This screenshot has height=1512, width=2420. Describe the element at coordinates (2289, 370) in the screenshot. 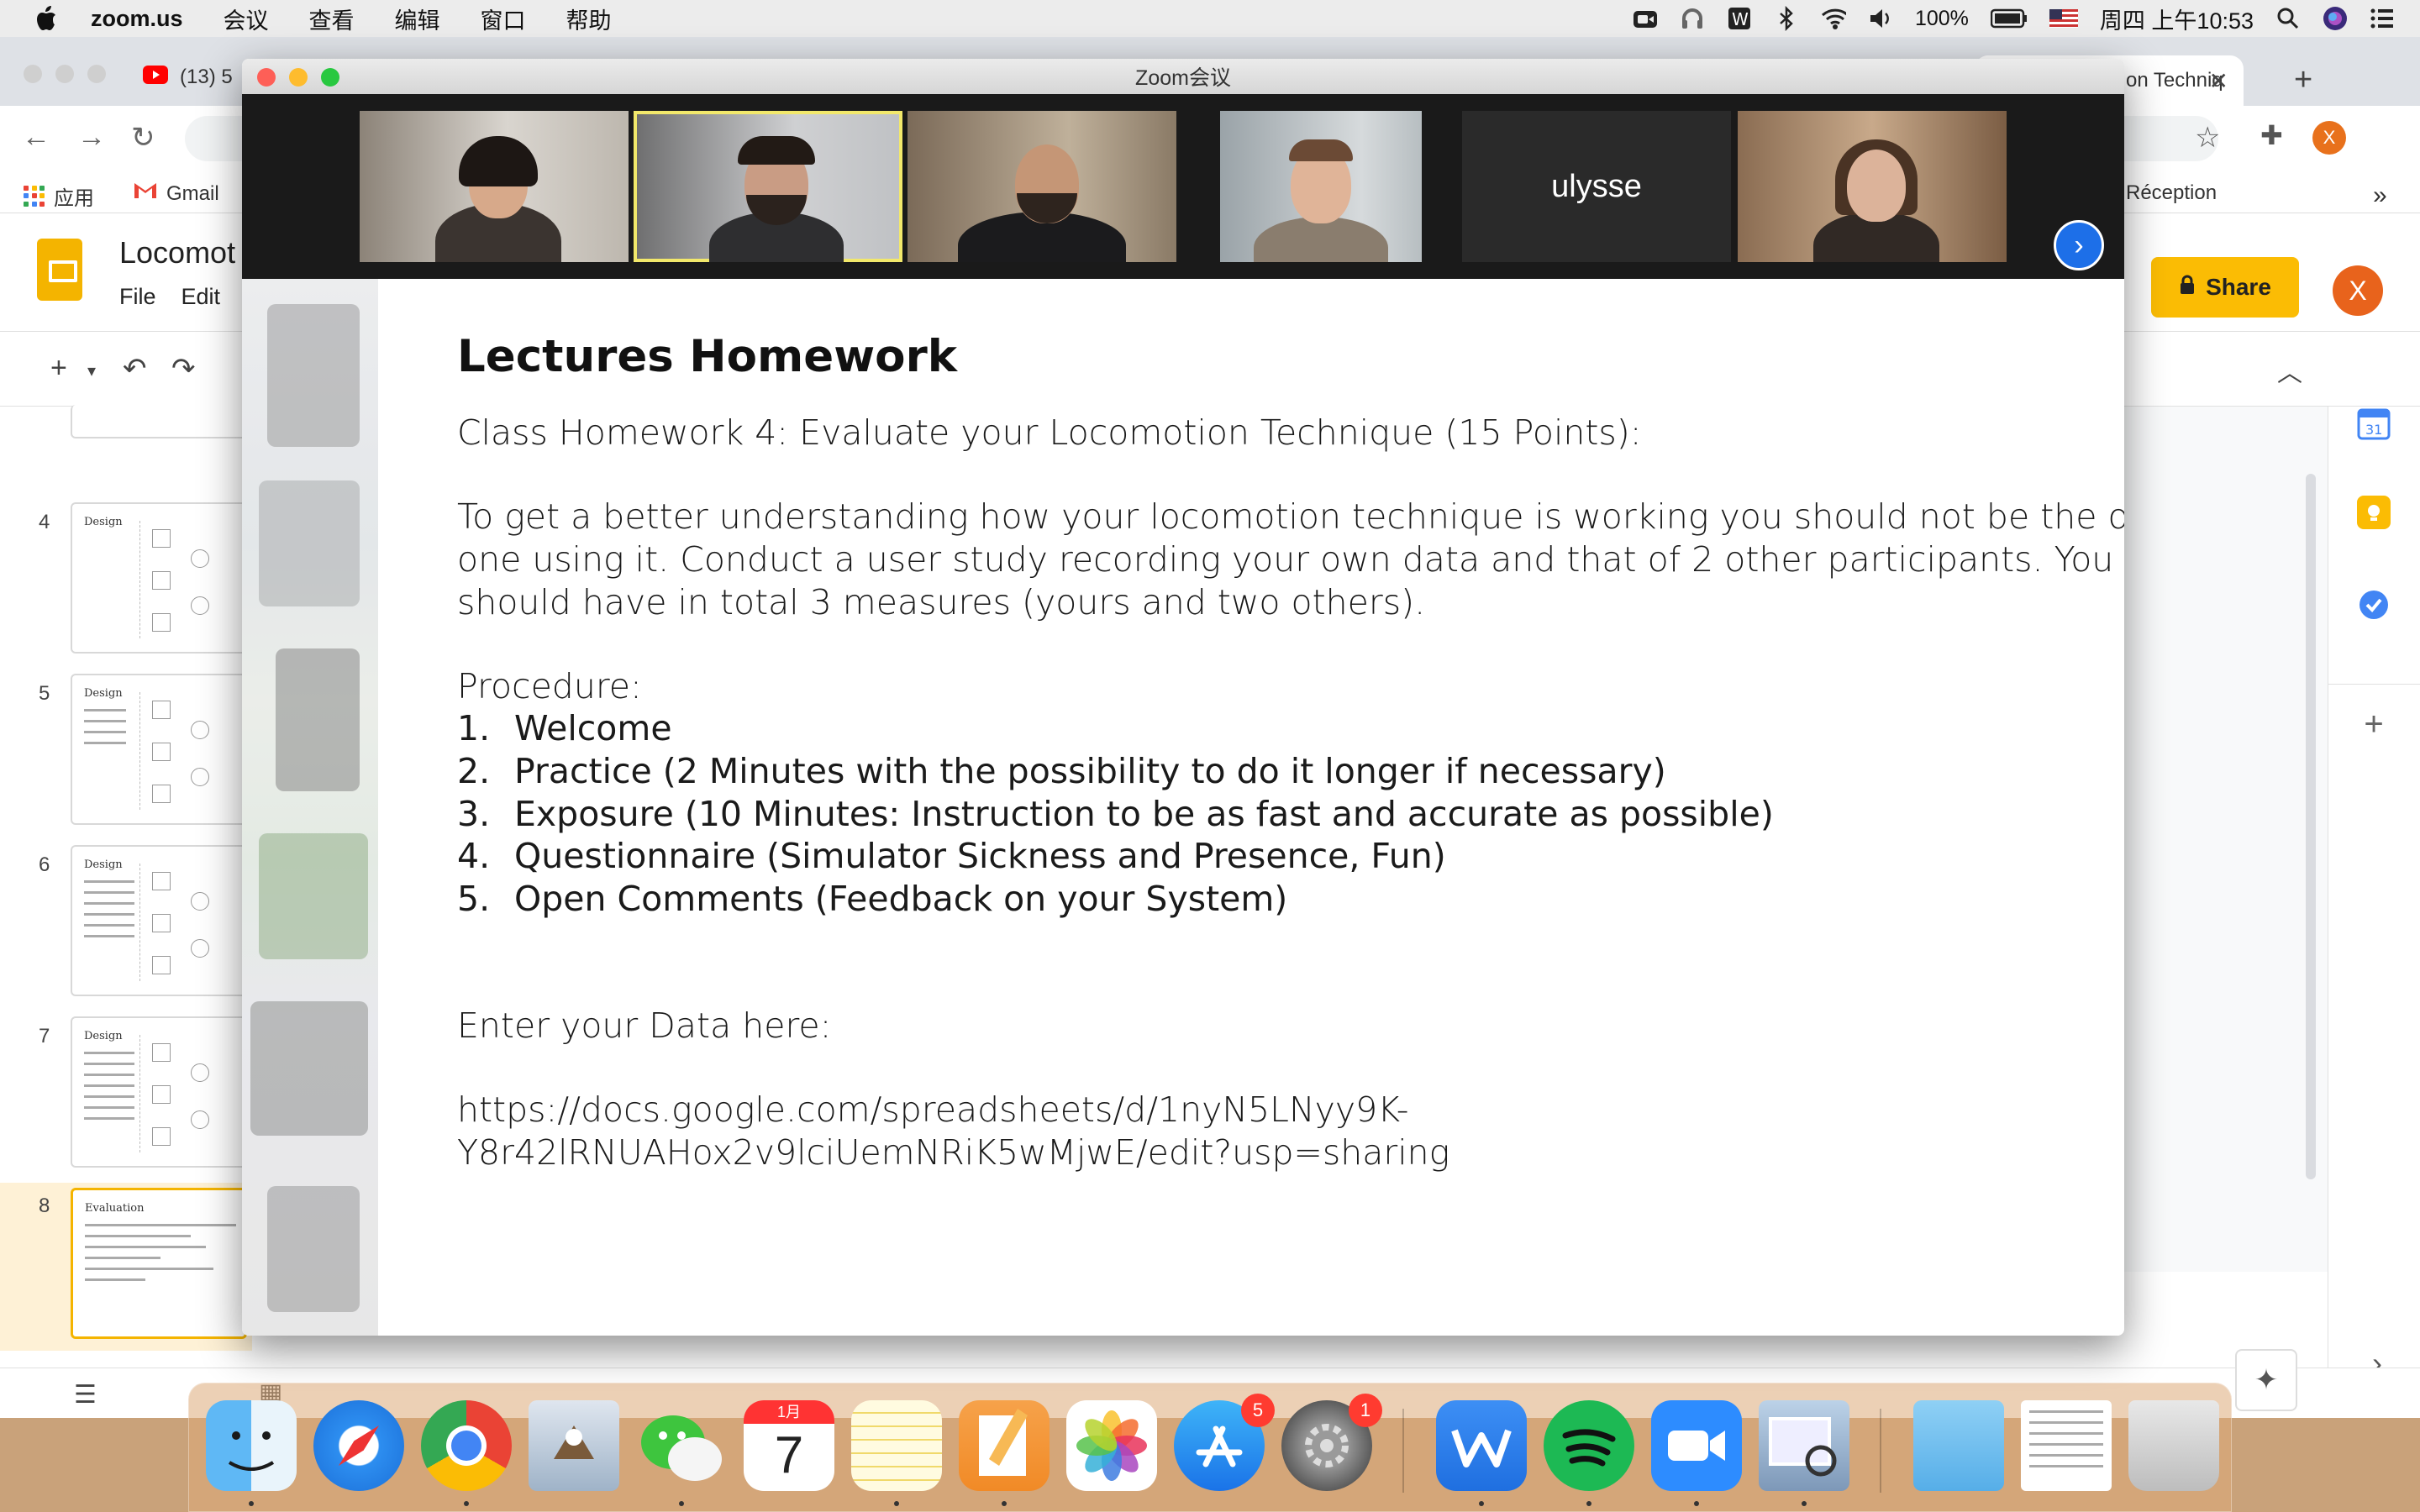

I see `collapse-chevron-up-icon: ︿` at that location.